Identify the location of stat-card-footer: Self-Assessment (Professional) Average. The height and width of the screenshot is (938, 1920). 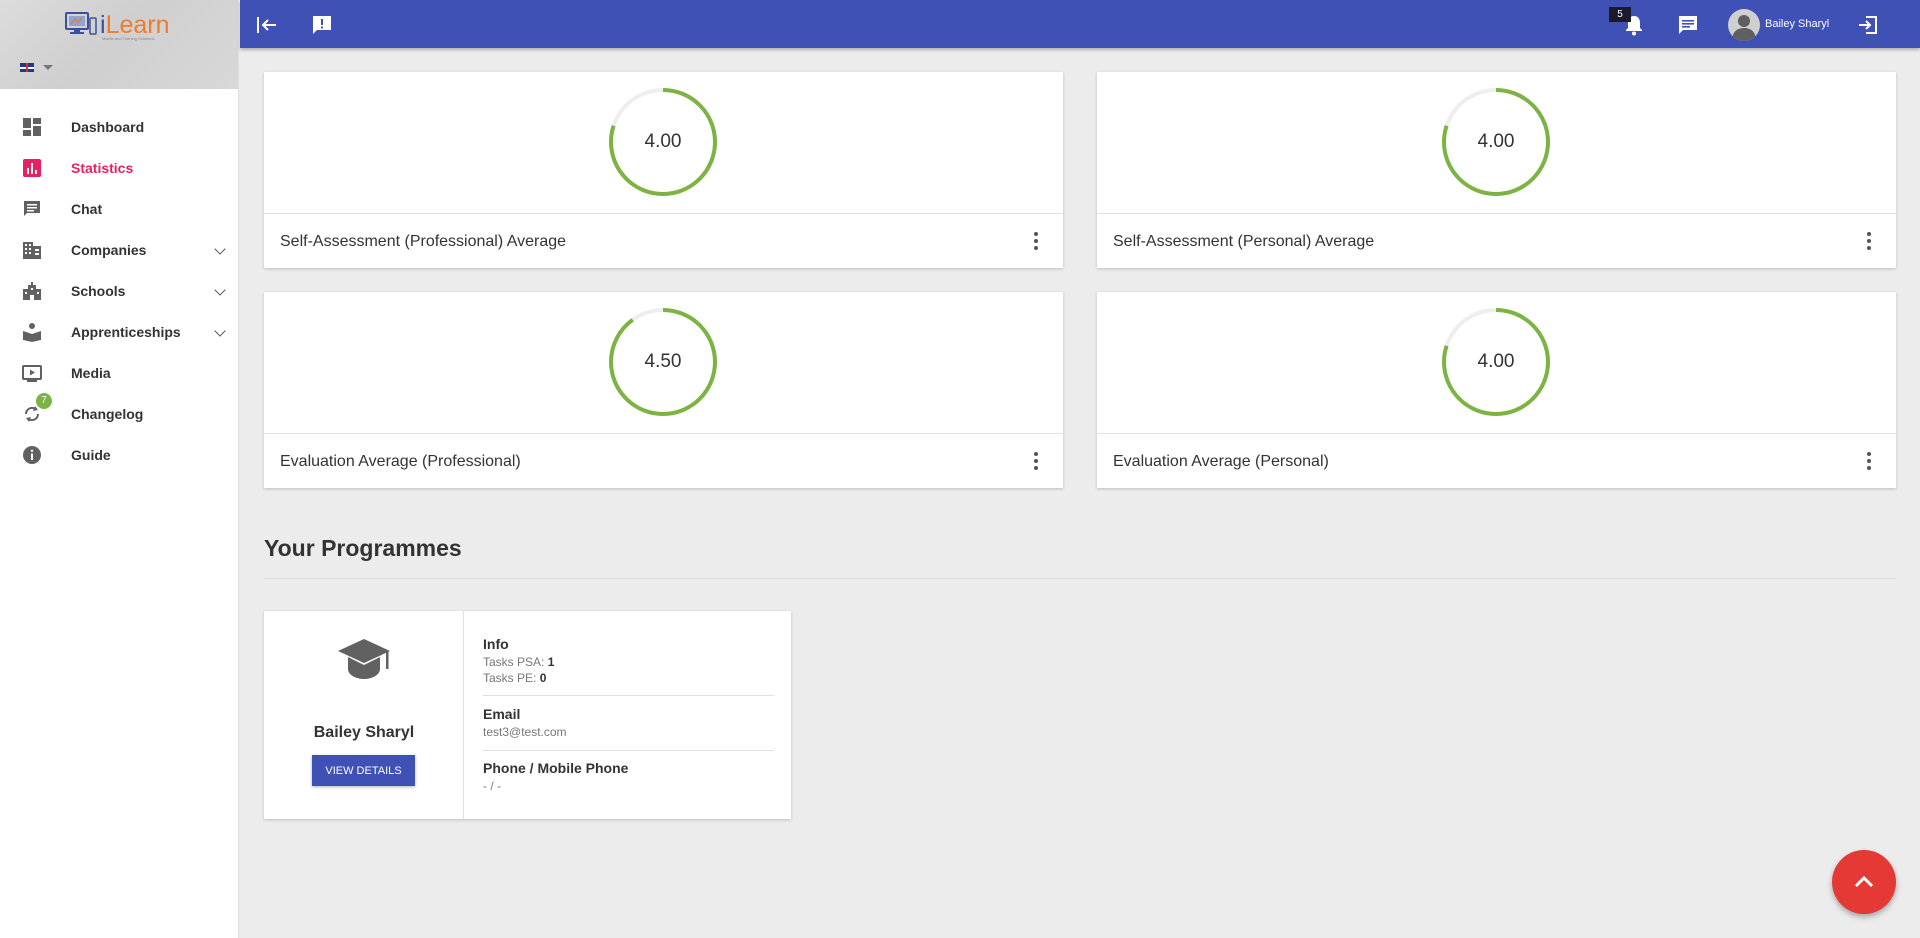
(663, 240).